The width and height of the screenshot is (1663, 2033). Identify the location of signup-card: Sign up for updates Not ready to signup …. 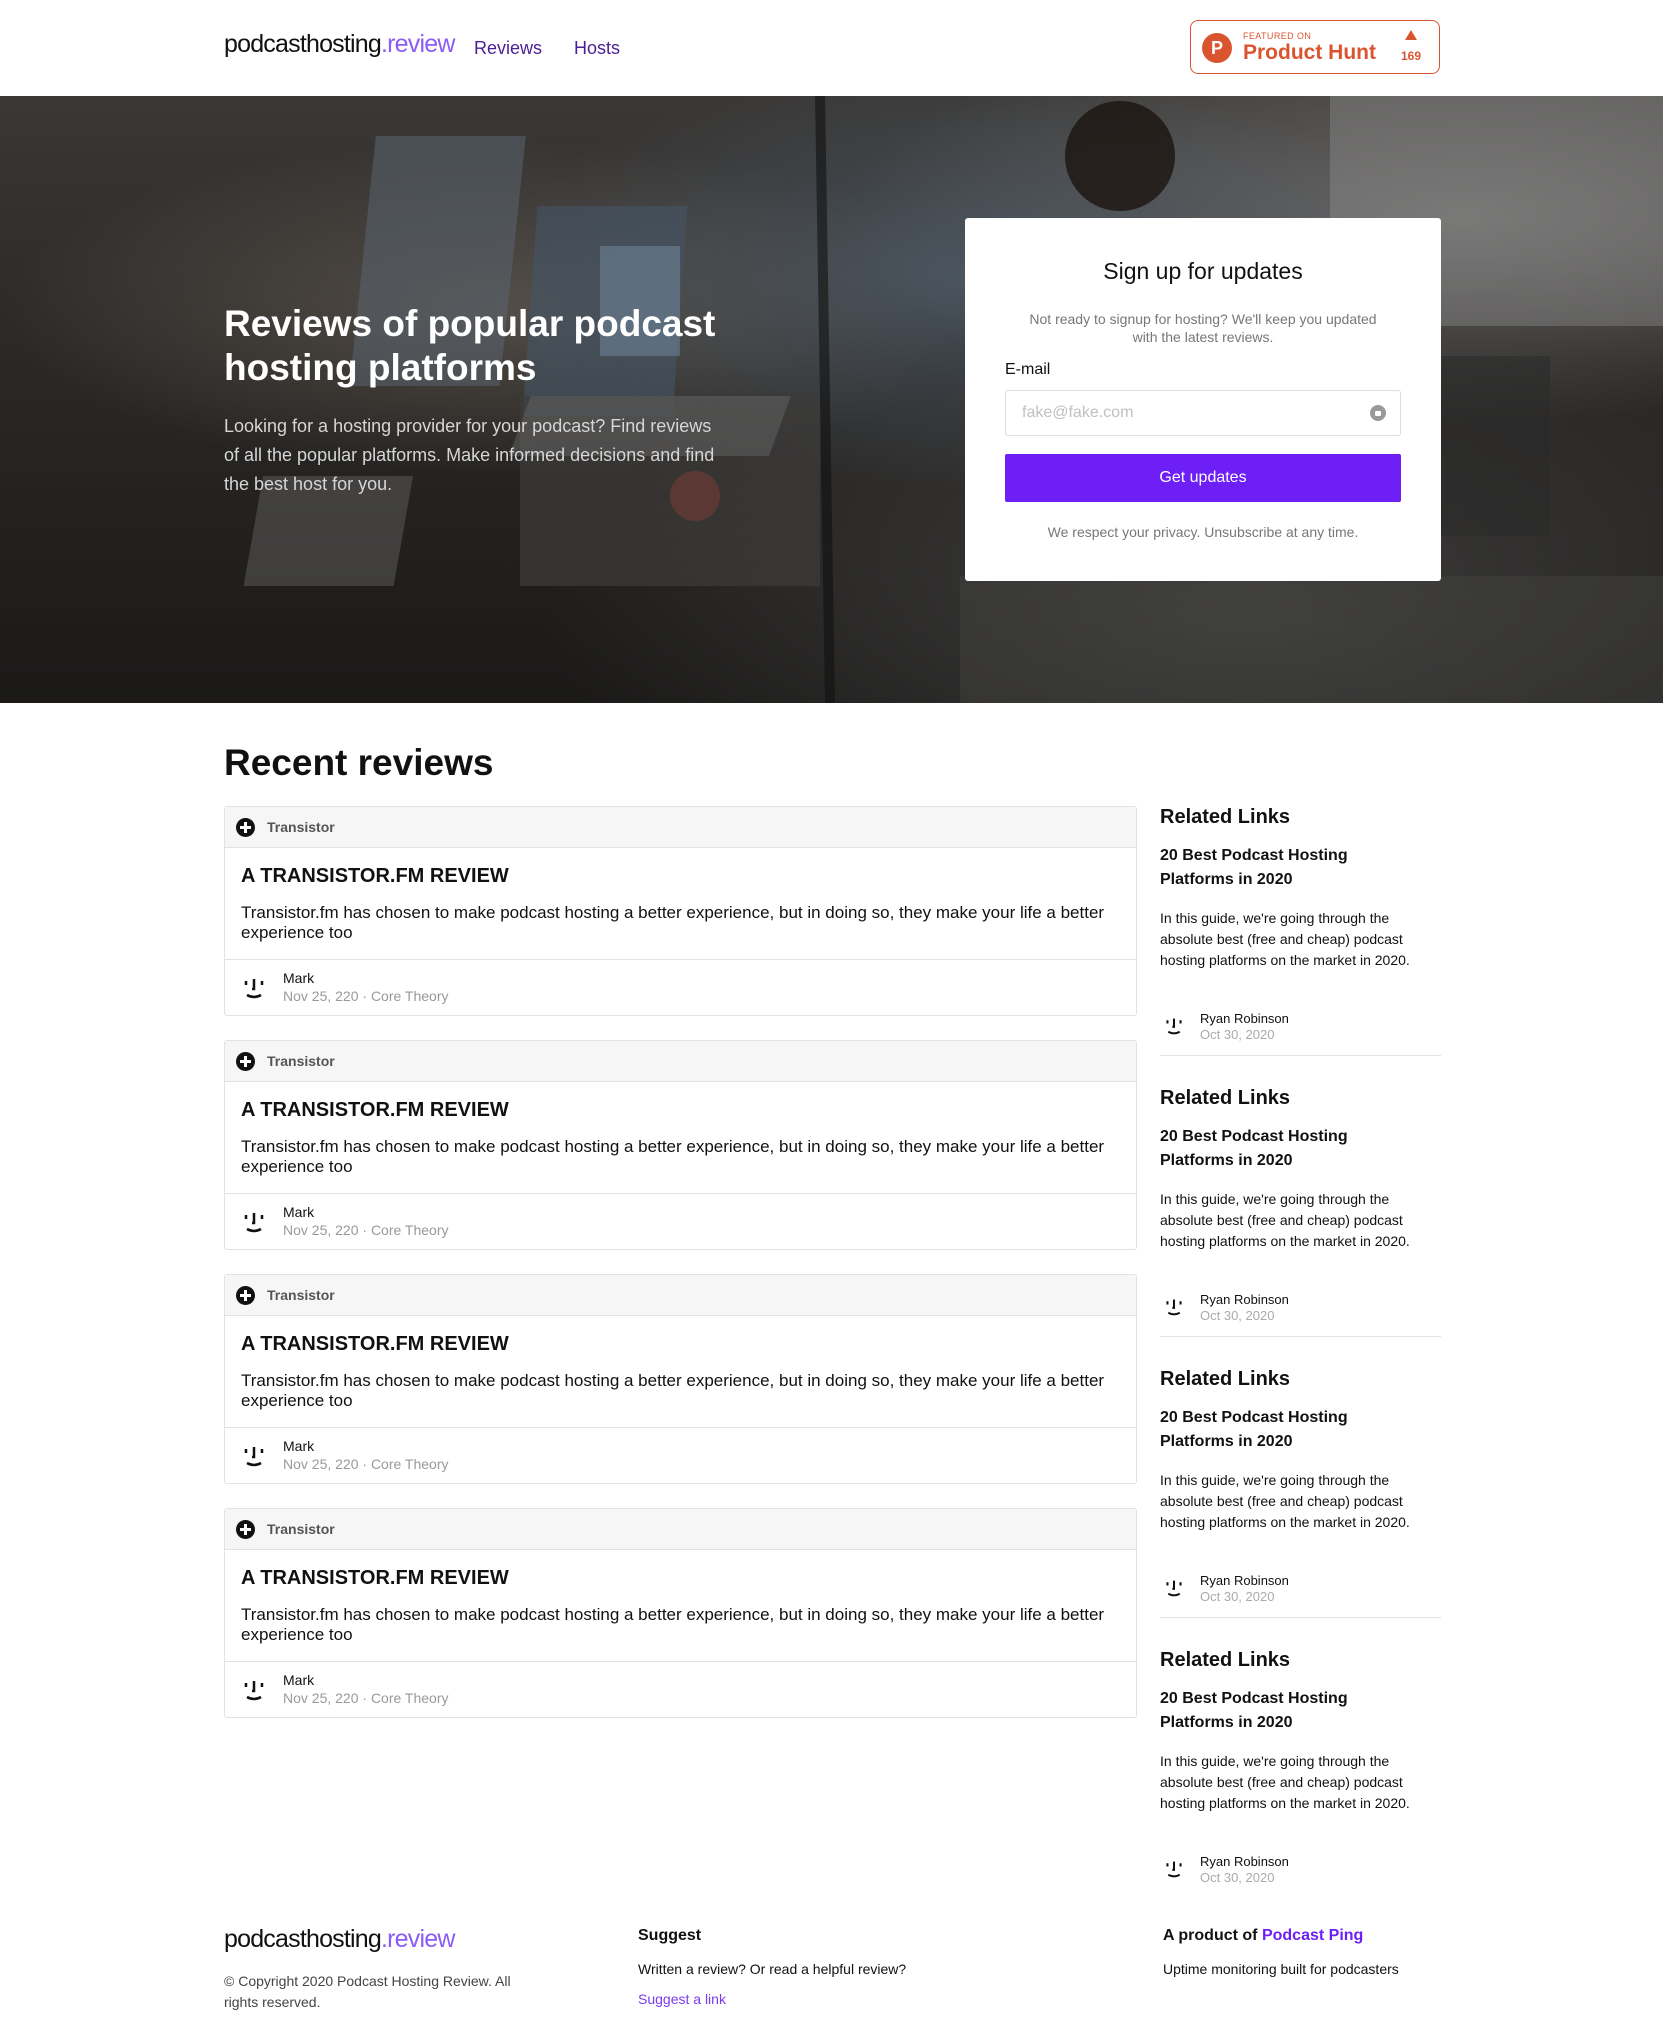
(1203, 399).